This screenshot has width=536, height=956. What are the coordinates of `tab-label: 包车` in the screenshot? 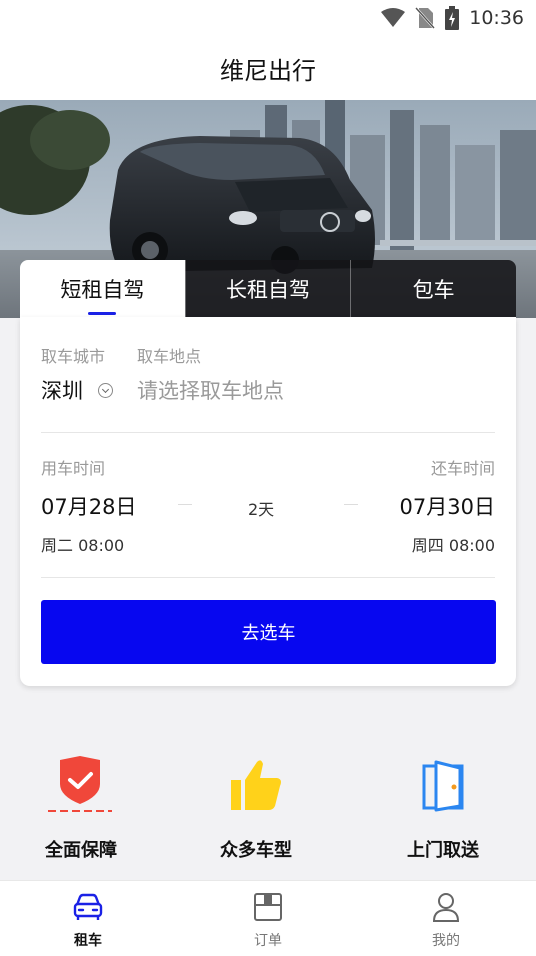 It's located at (433, 289).